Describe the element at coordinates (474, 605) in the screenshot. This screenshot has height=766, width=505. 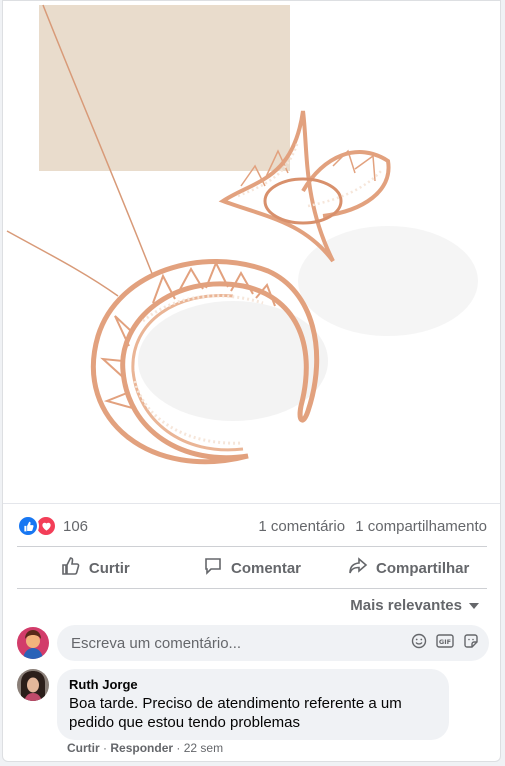
I see `chevron-down-icon` at that location.